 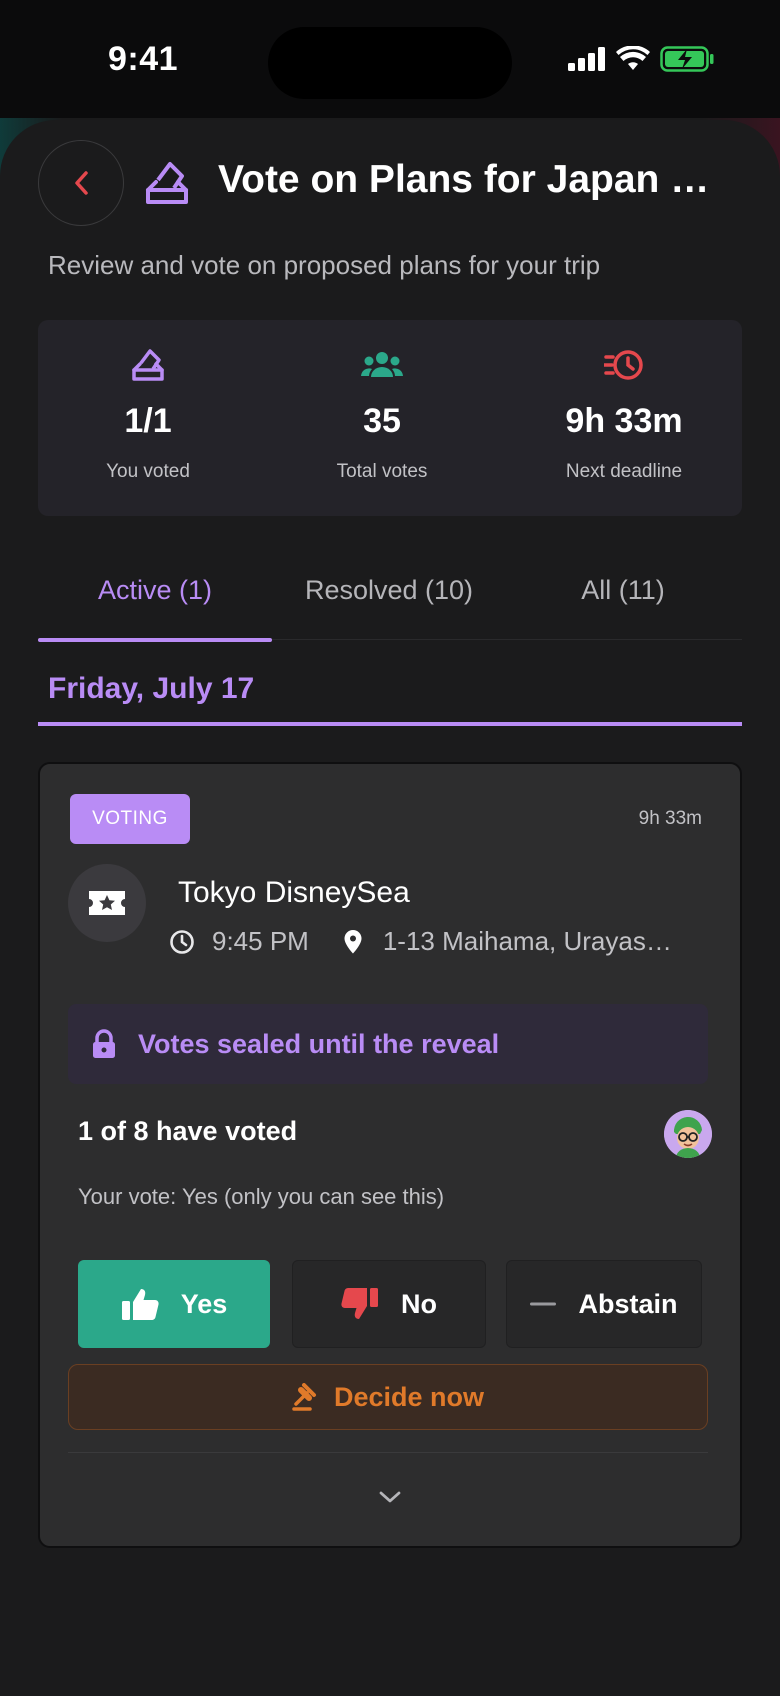 What do you see at coordinates (419, 1303) in the screenshot?
I see `vote-no-label: No` at bounding box center [419, 1303].